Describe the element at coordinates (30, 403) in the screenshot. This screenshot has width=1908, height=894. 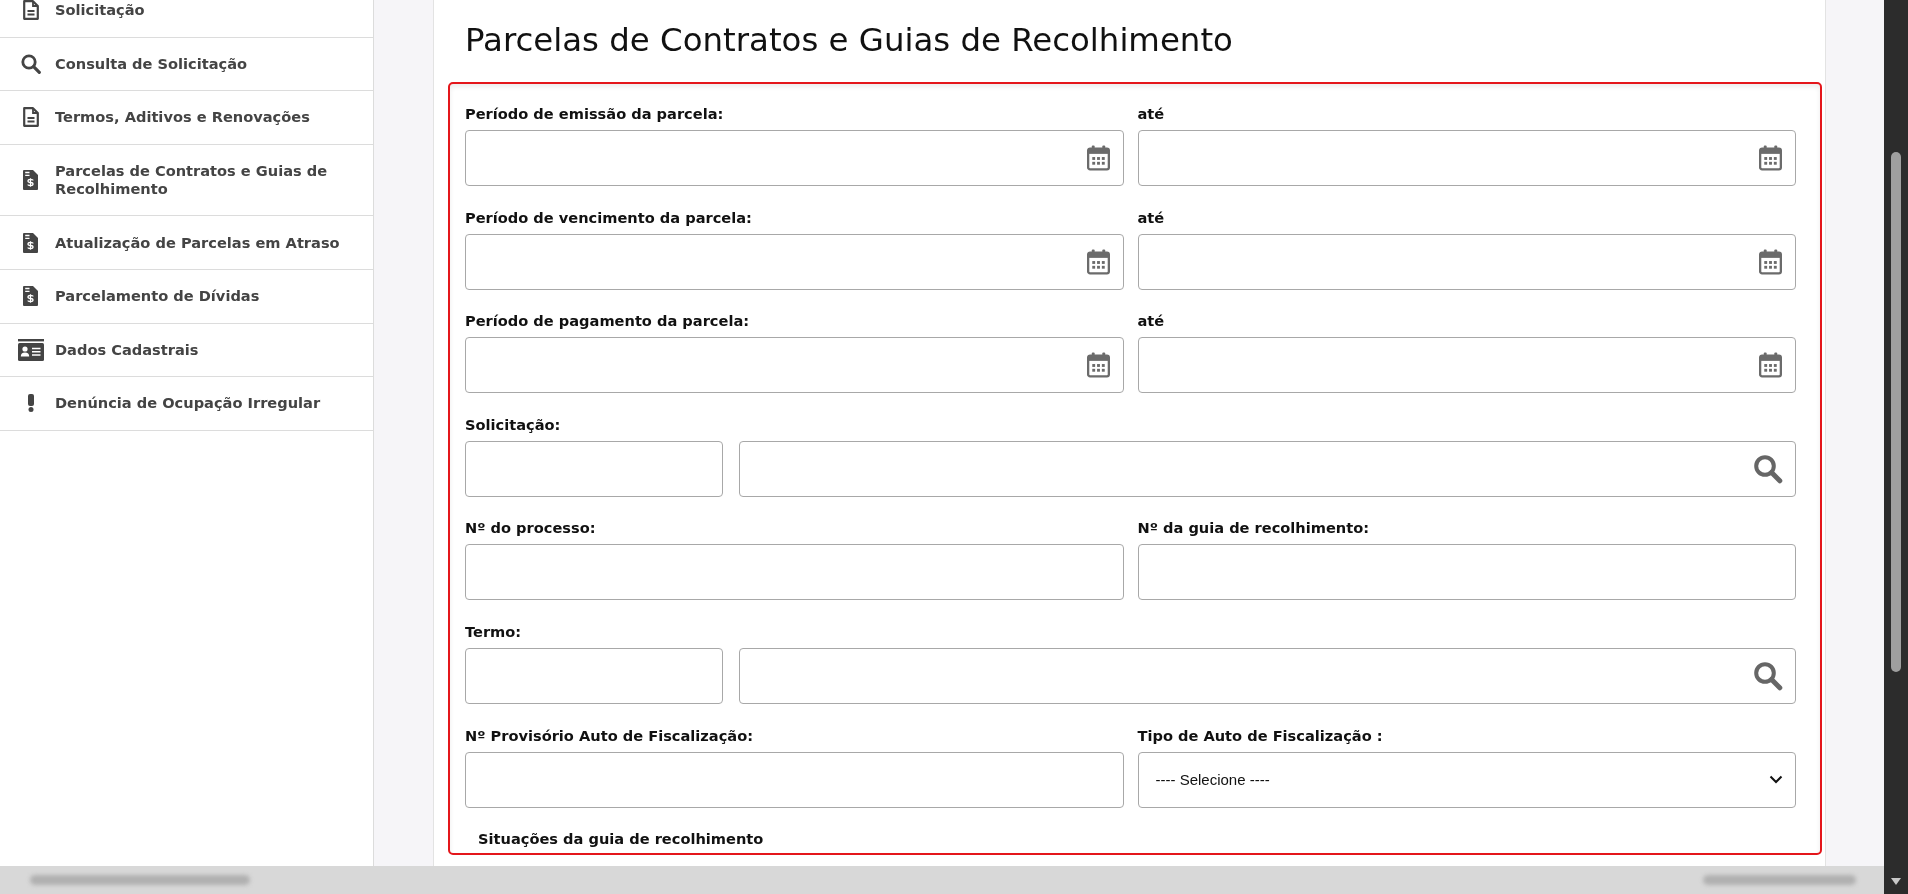
I see `exclamation-icon` at that location.